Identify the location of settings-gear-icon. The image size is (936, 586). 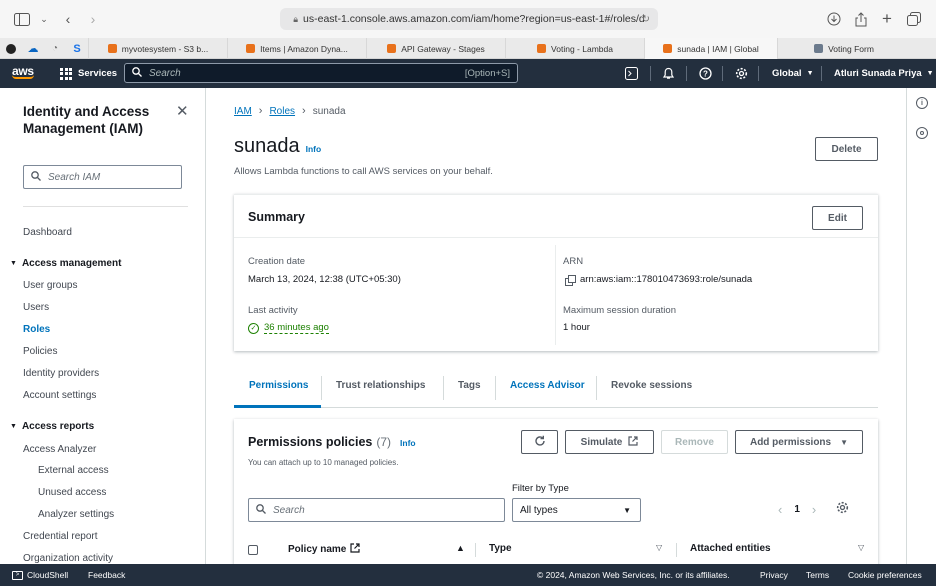
(842, 509).